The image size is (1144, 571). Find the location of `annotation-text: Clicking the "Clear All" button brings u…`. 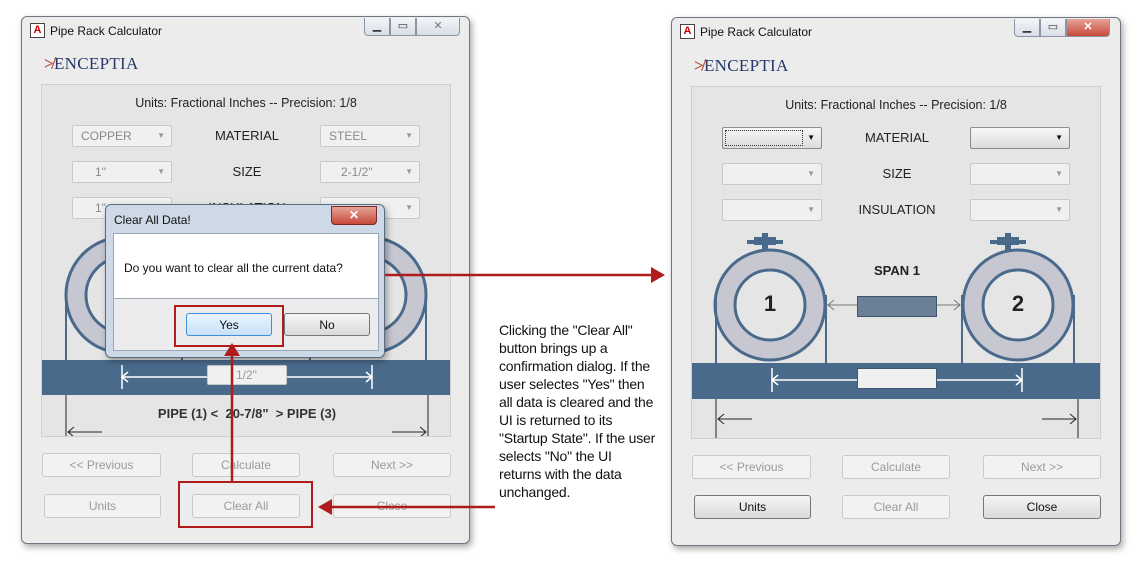

annotation-text: Clicking the "Clear All" button brings u… is located at coordinates (577, 411).